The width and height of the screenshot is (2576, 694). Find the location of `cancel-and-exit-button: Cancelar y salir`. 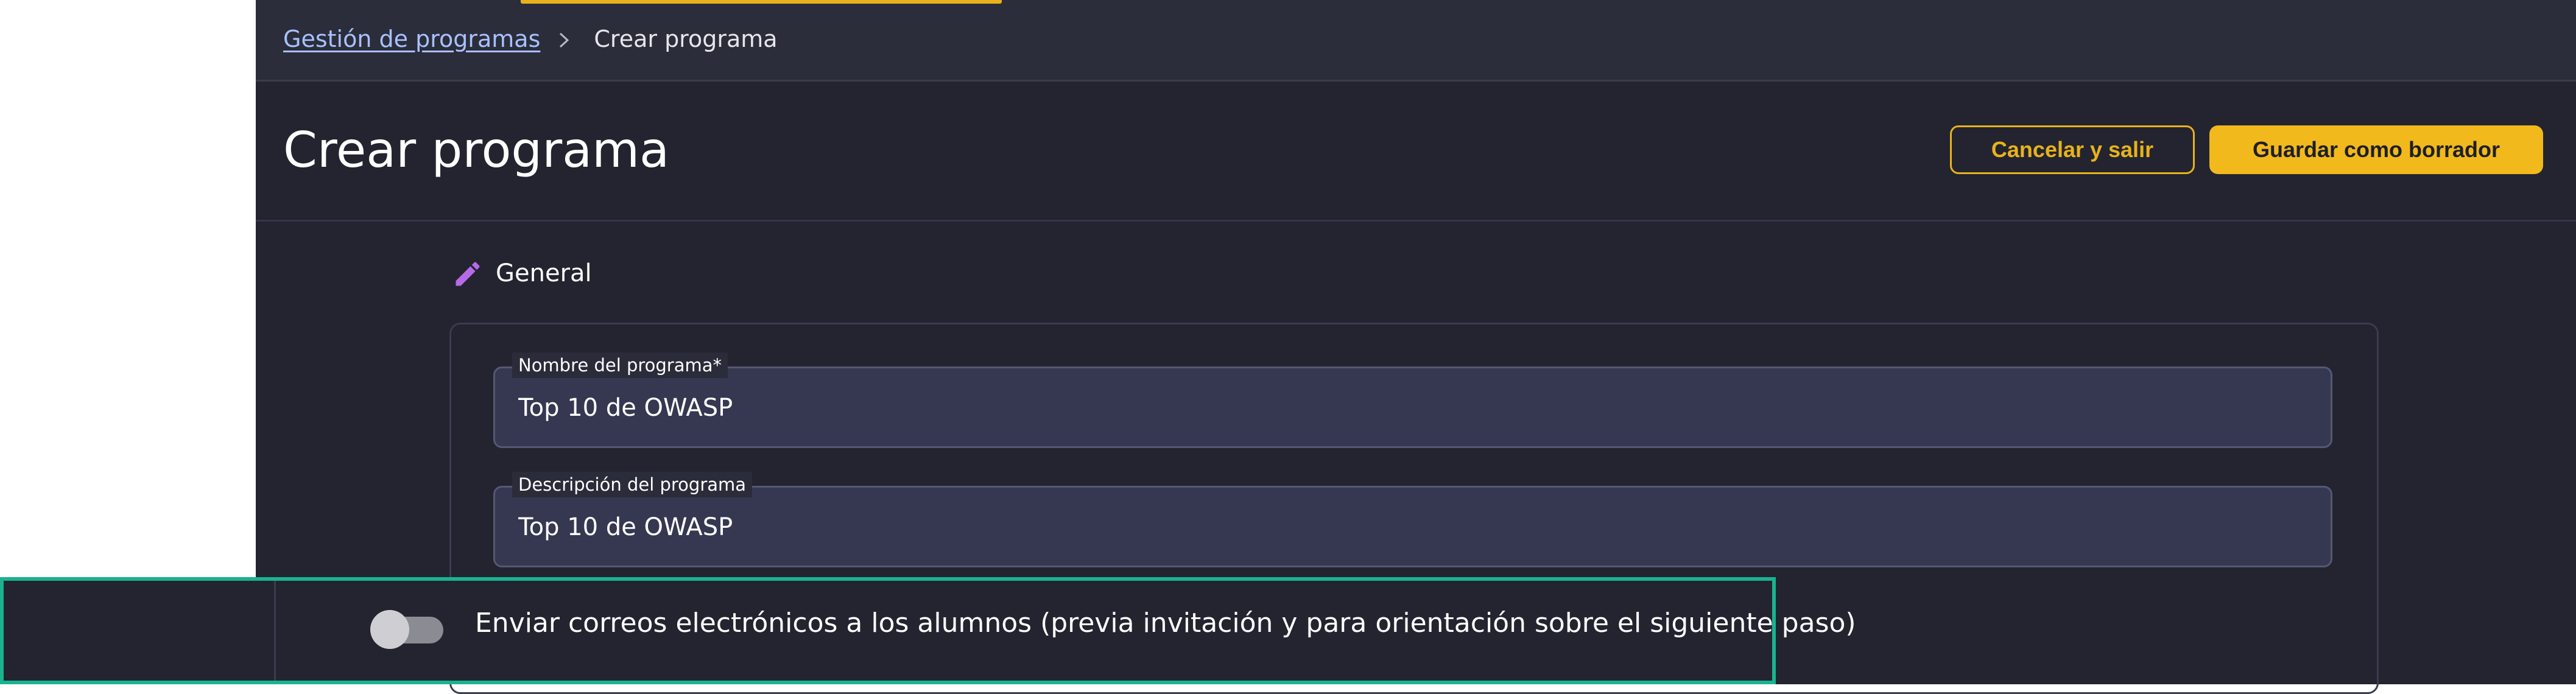

cancel-and-exit-button: Cancelar y salir is located at coordinates (2072, 149).